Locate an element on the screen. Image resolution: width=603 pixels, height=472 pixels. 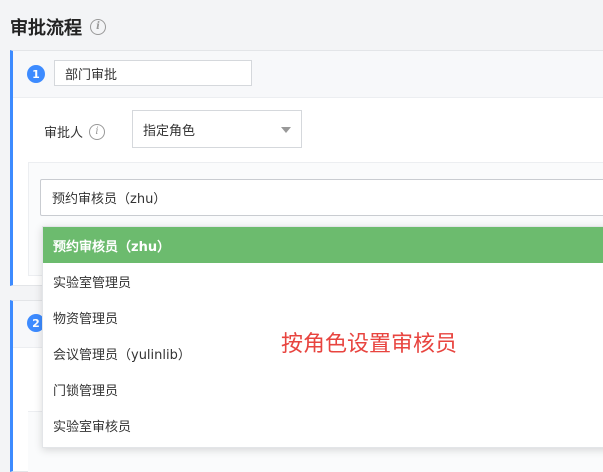
reviewer-selected-value: 预约审核员（zhu） is located at coordinates (109, 199).